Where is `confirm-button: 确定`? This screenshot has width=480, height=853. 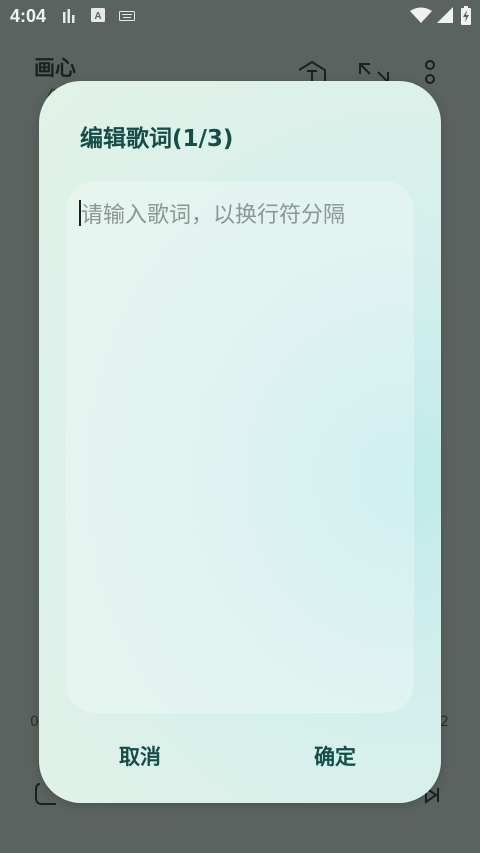 confirm-button: 确定 is located at coordinates (335, 756).